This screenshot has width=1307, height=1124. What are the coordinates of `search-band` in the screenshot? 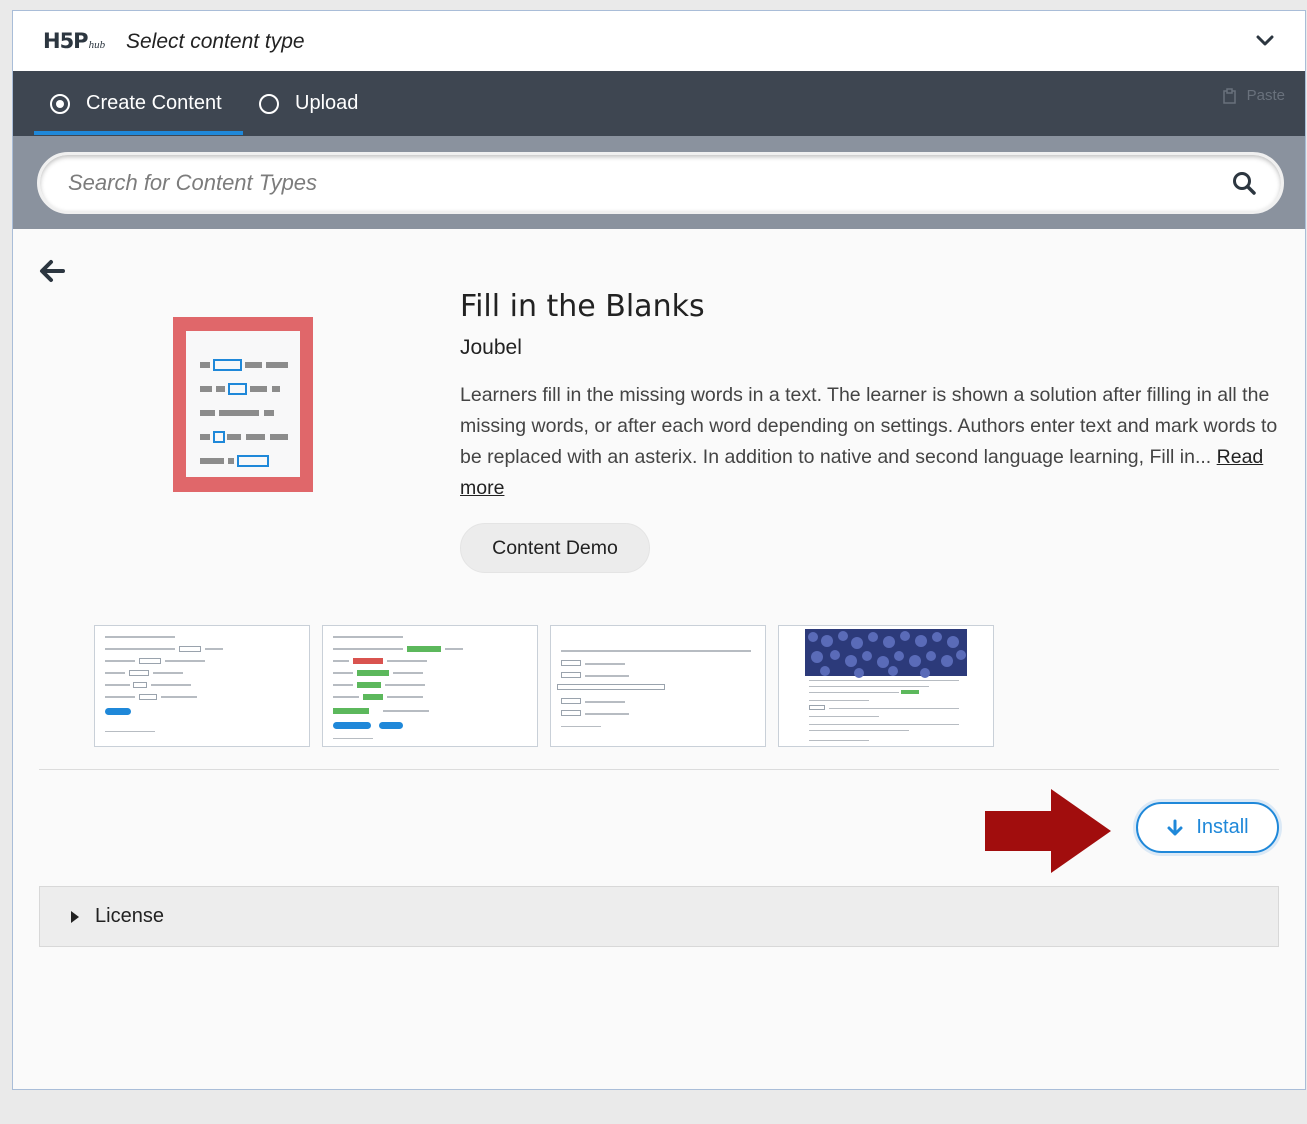 It's located at (659, 182).